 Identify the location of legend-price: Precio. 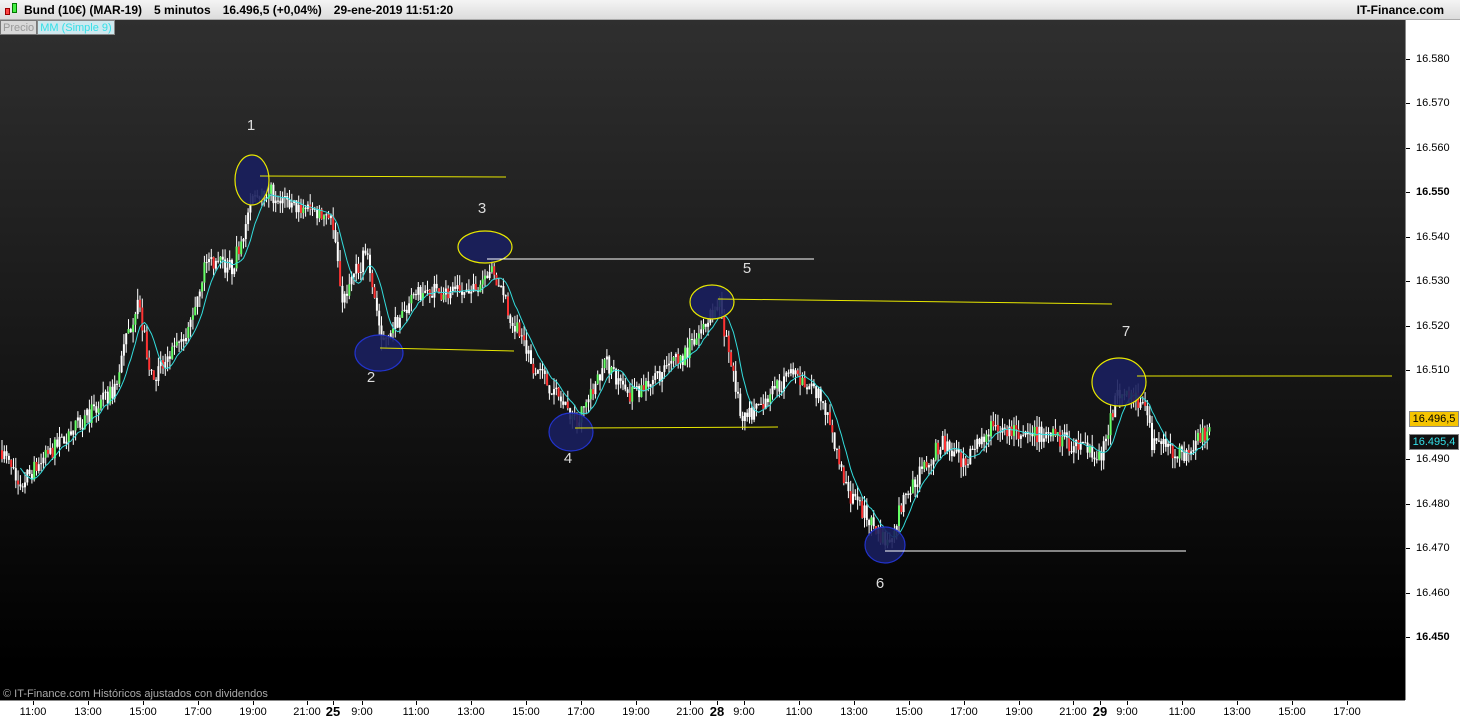
(19, 27).